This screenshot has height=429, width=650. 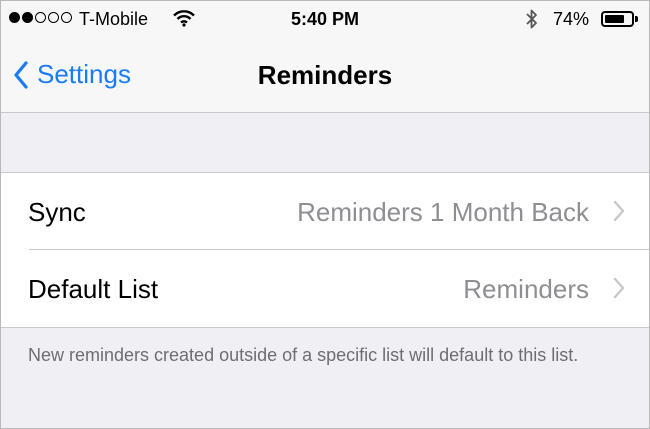 I want to click on clock: 5:40 PM, so click(x=325, y=19).